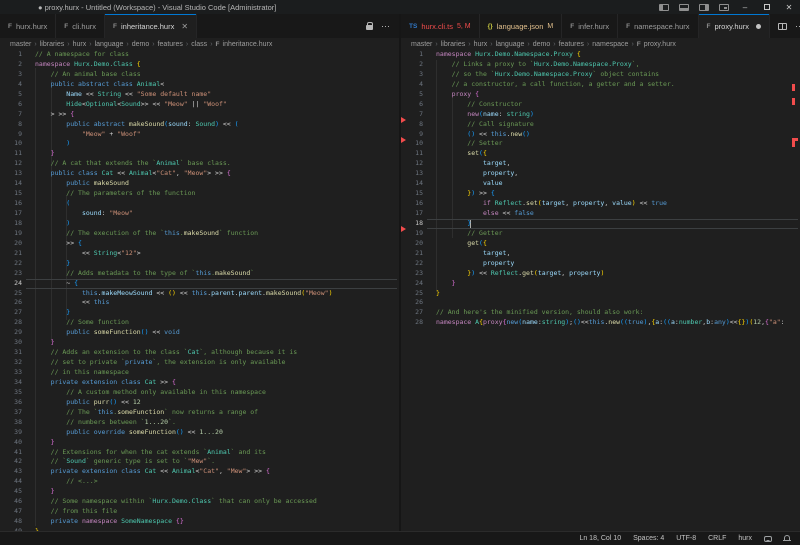 This screenshot has width=800, height=545. I want to click on code-text: ~ {, so click(56, 283).